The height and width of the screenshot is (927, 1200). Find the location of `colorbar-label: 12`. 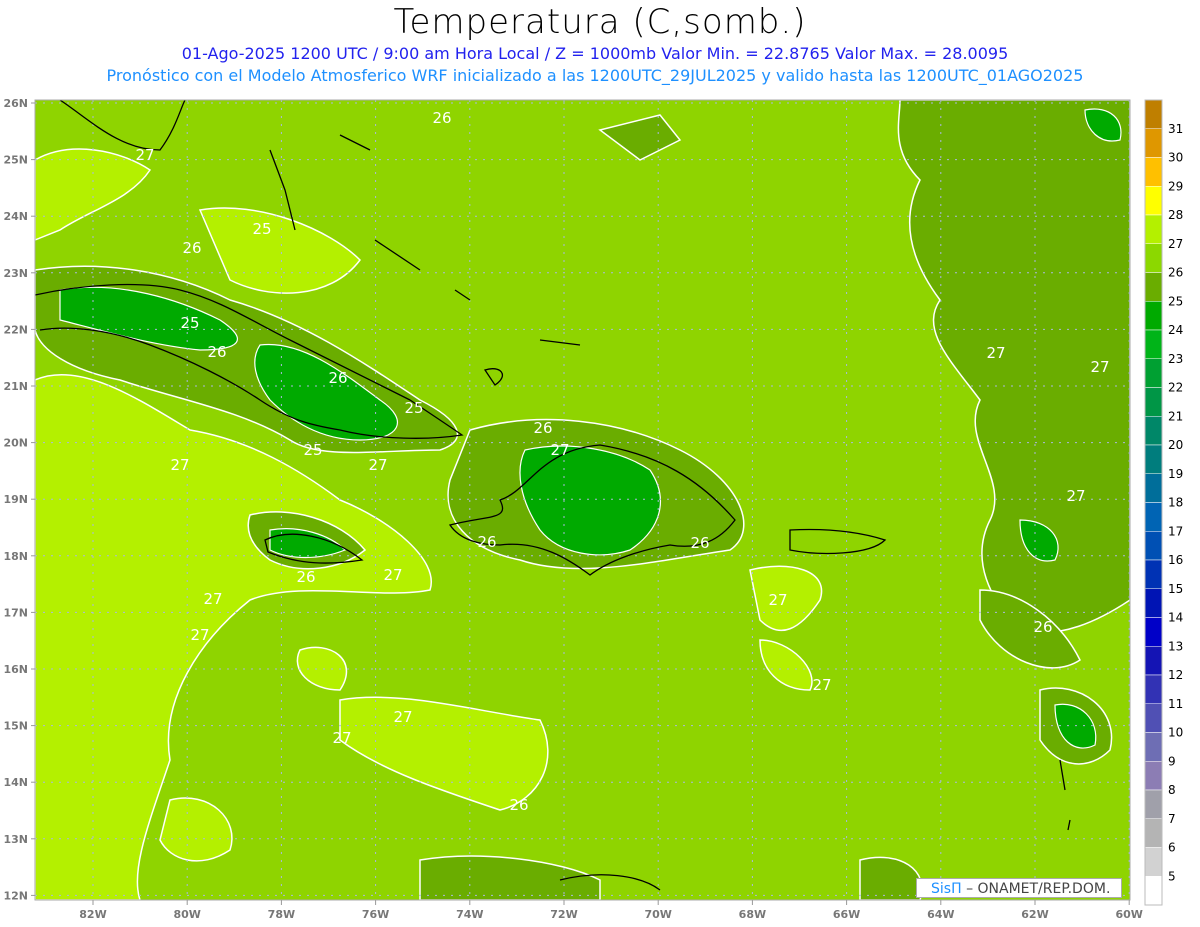

colorbar-label: 12 is located at coordinates (1175, 675).